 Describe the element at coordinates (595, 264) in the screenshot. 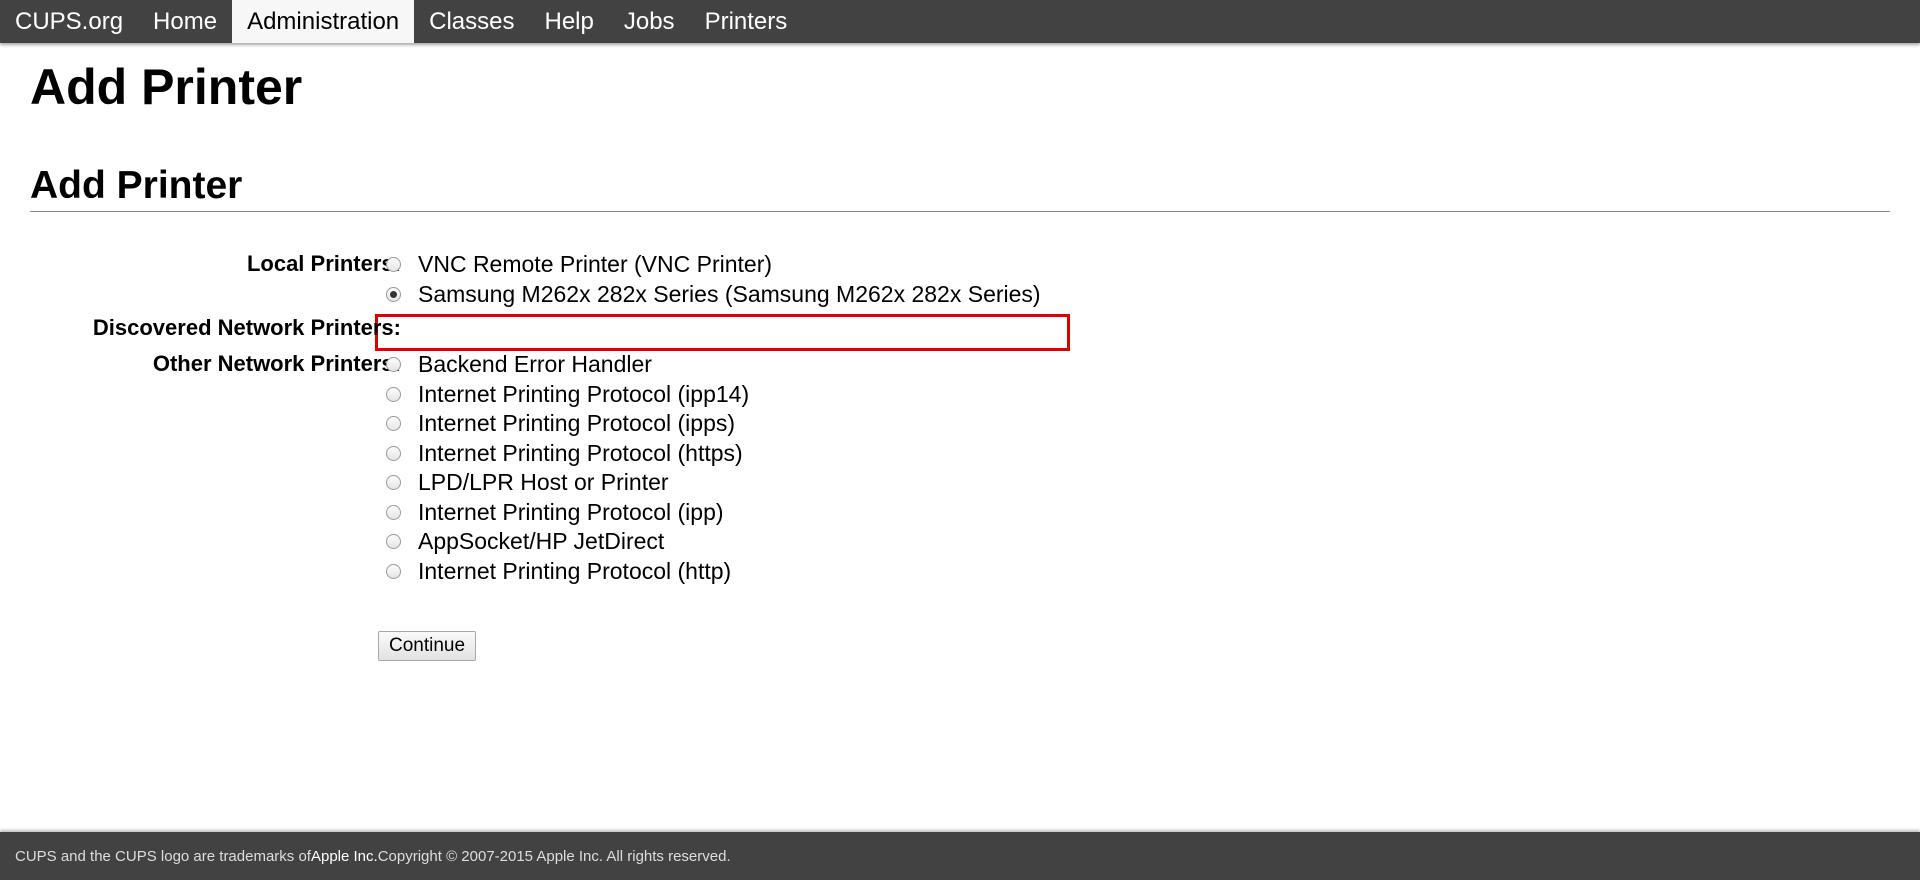

I see `option-label: VNC Remote Printer (VNC Printer)` at that location.